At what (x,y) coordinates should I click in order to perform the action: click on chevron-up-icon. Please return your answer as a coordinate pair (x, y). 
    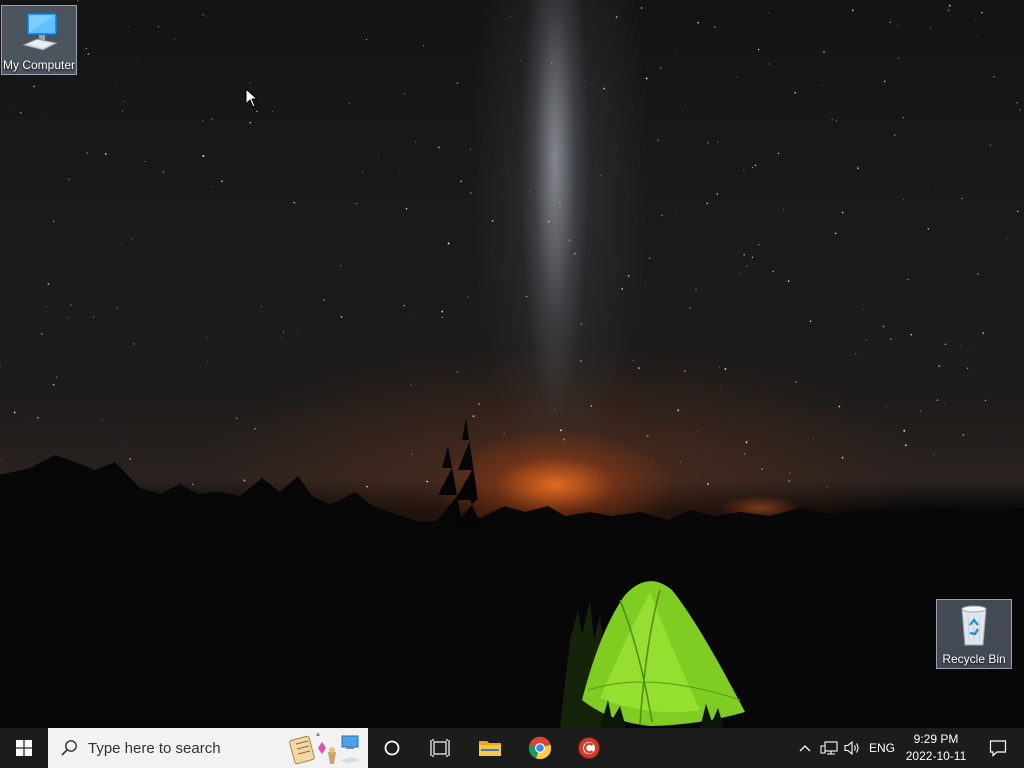
    Looking at the image, I should click on (805, 748).